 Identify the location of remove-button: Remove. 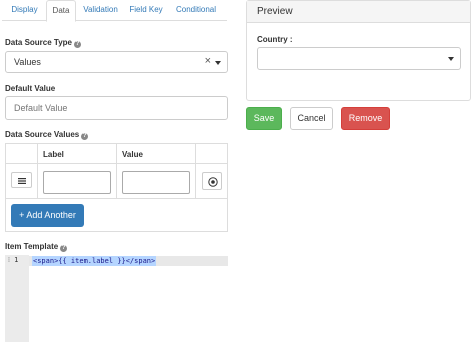
(365, 118).